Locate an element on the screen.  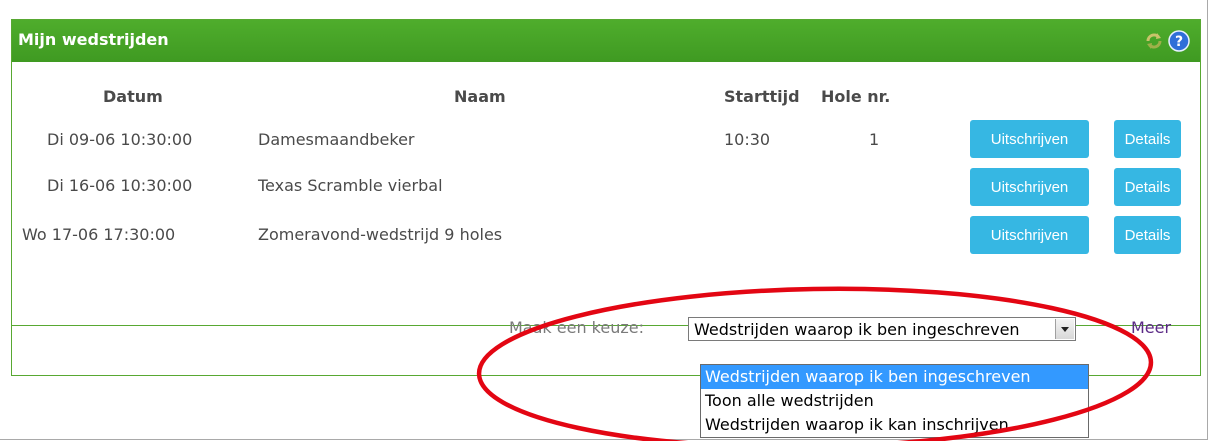
cell-naam: Damesmaandbeker is located at coordinates (336, 139).